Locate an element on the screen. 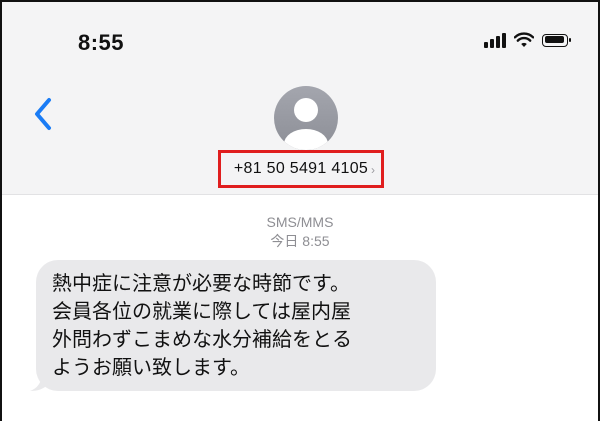  message-line: 会員各位の就業に際しては屋内屋 is located at coordinates (201, 311).